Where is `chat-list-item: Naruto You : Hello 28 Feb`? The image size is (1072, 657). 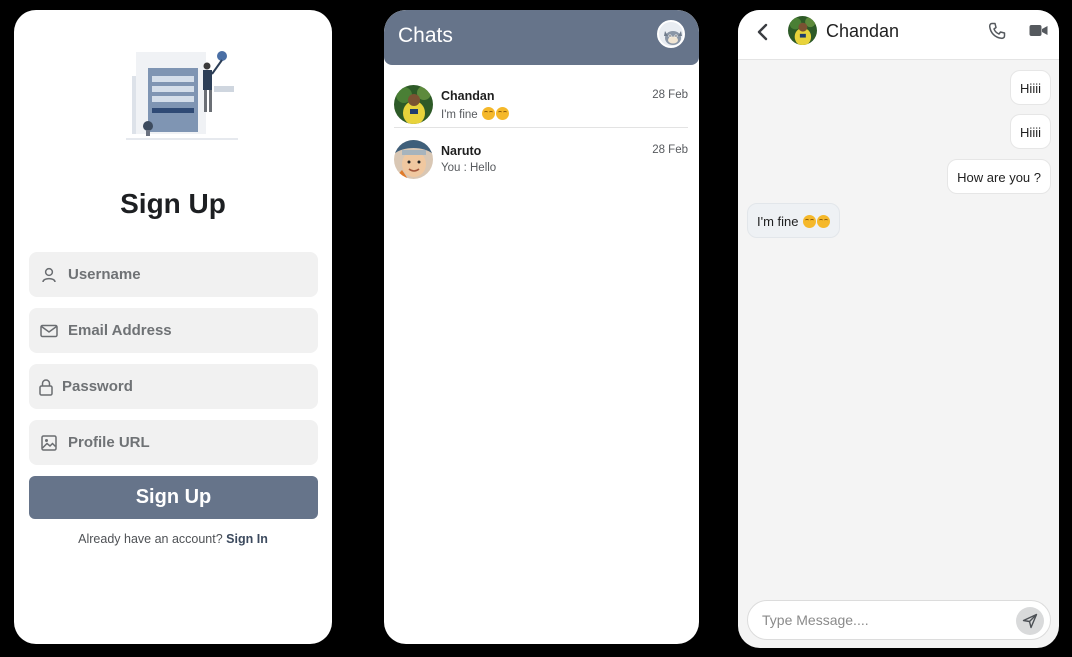 chat-list-item: Naruto You : Hello 28 Feb is located at coordinates (541, 165).